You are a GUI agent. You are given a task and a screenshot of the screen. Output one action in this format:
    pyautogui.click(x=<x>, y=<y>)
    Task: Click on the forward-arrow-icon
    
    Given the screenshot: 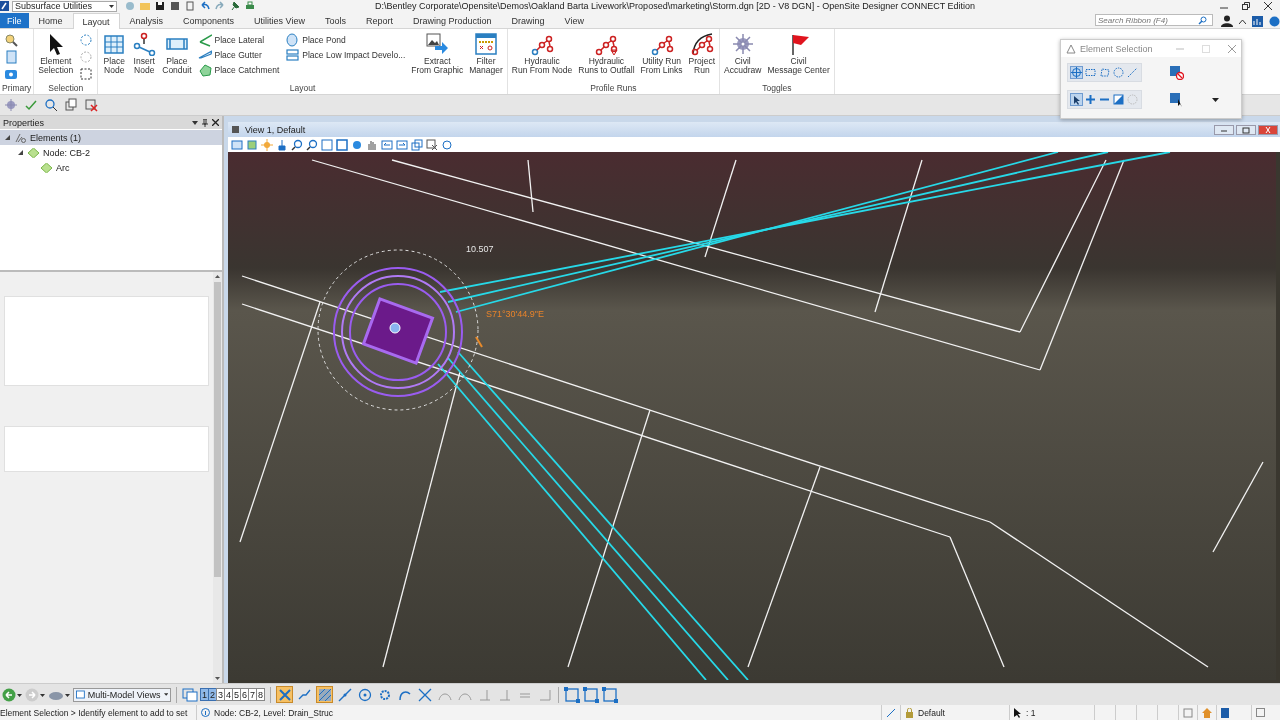 What is the action you would take?
    pyautogui.click(x=35, y=694)
    